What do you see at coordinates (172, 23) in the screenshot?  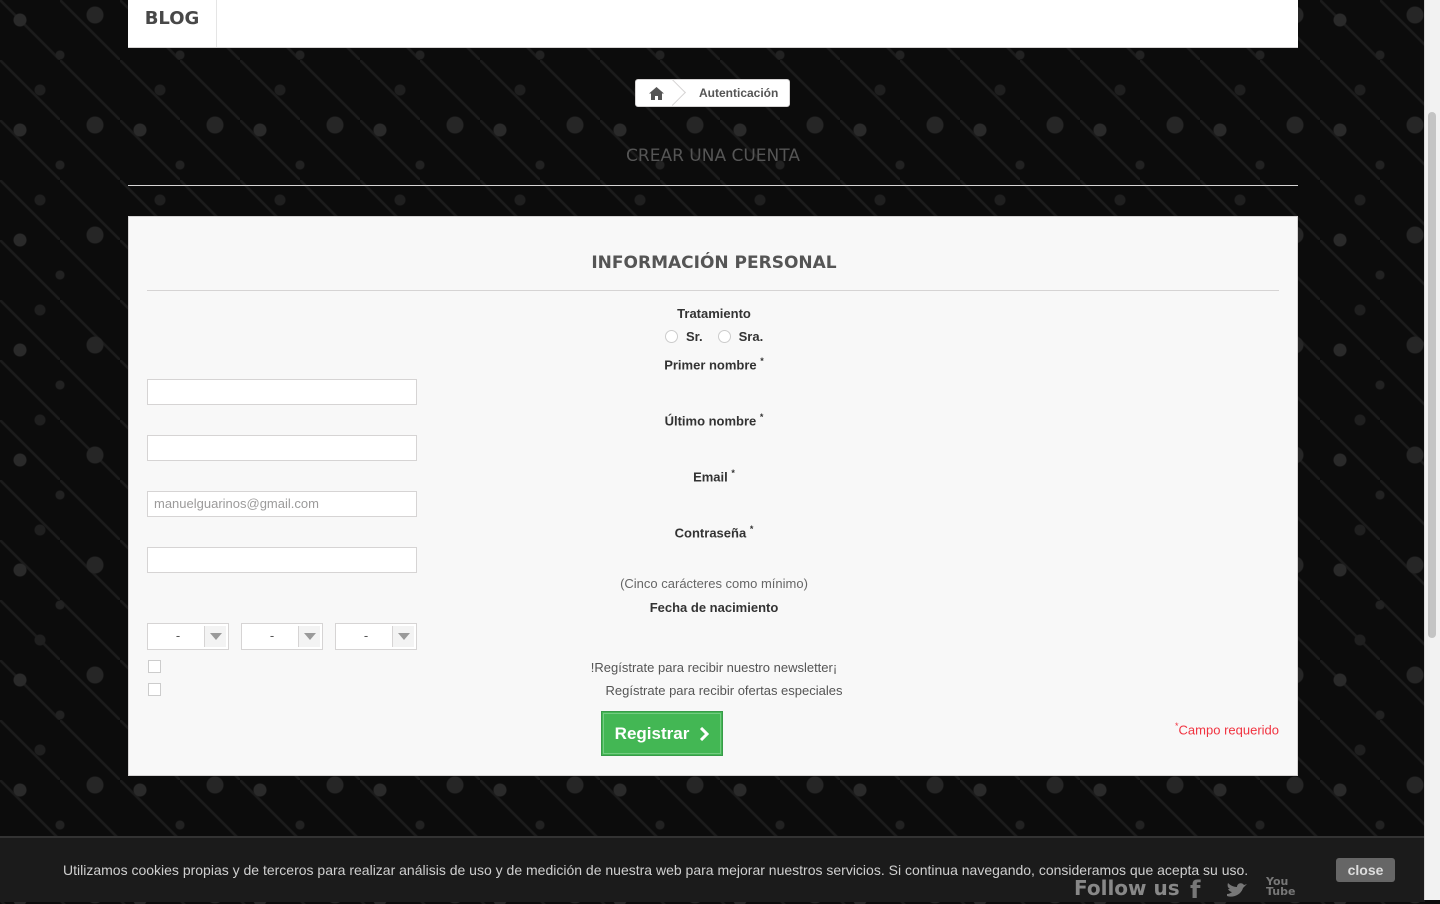 I see `menu-item-blog: BLOG` at bounding box center [172, 23].